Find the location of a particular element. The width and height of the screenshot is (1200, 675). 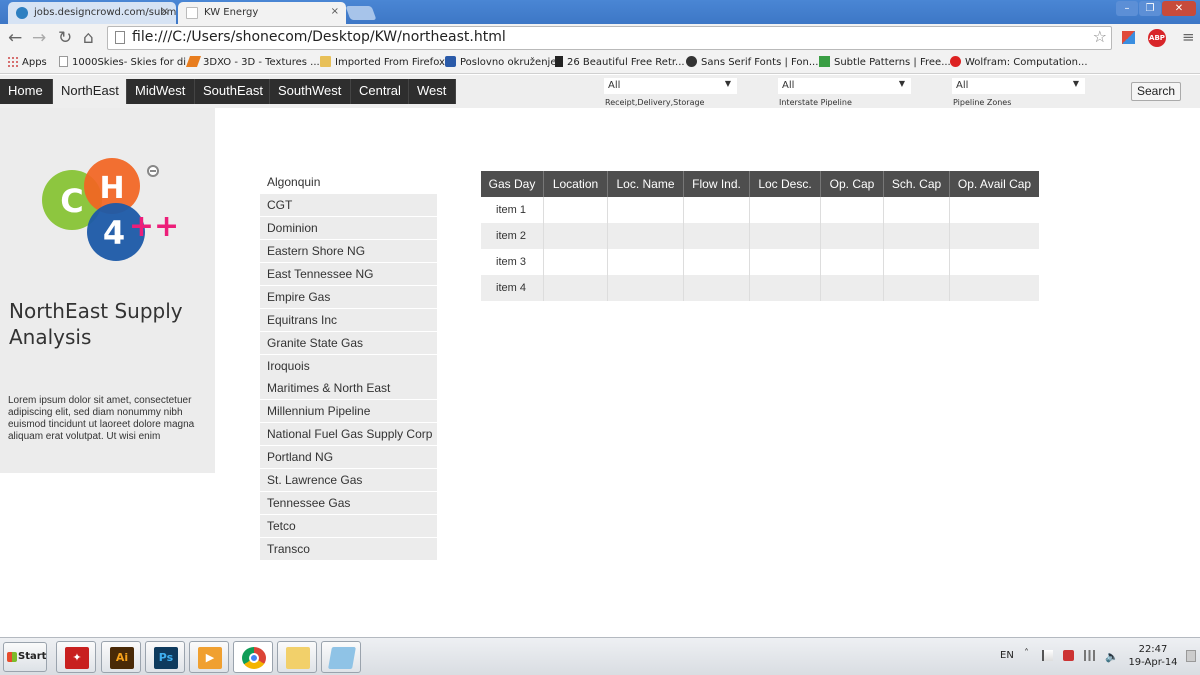

system-clock: 22:47 19-Apr-14 is located at coordinates (1153, 656).